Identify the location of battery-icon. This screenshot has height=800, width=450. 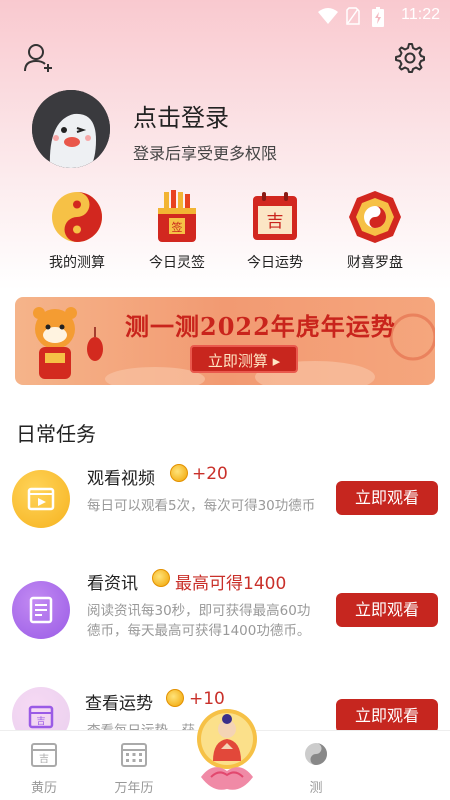
(378, 17).